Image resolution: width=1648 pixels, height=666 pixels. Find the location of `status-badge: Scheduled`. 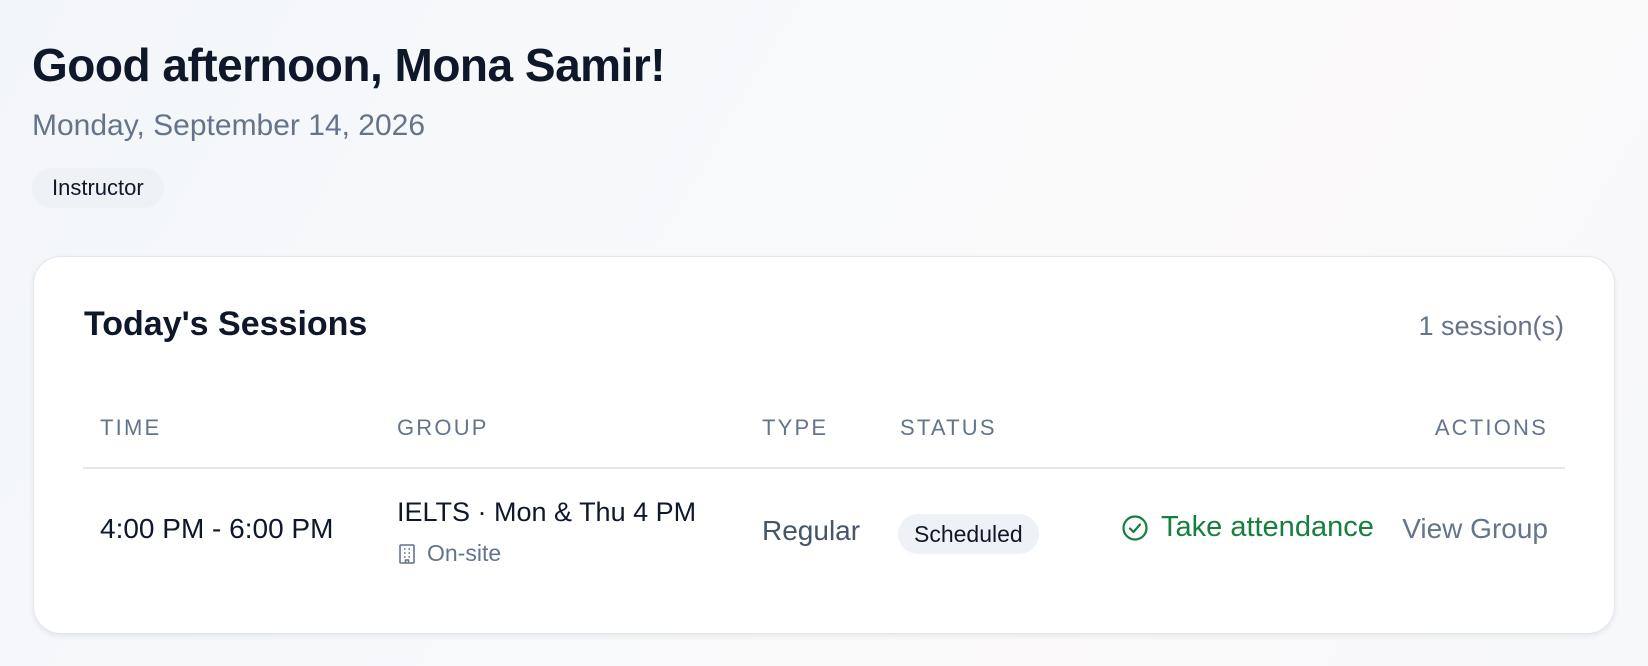

status-badge: Scheduled is located at coordinates (968, 534).